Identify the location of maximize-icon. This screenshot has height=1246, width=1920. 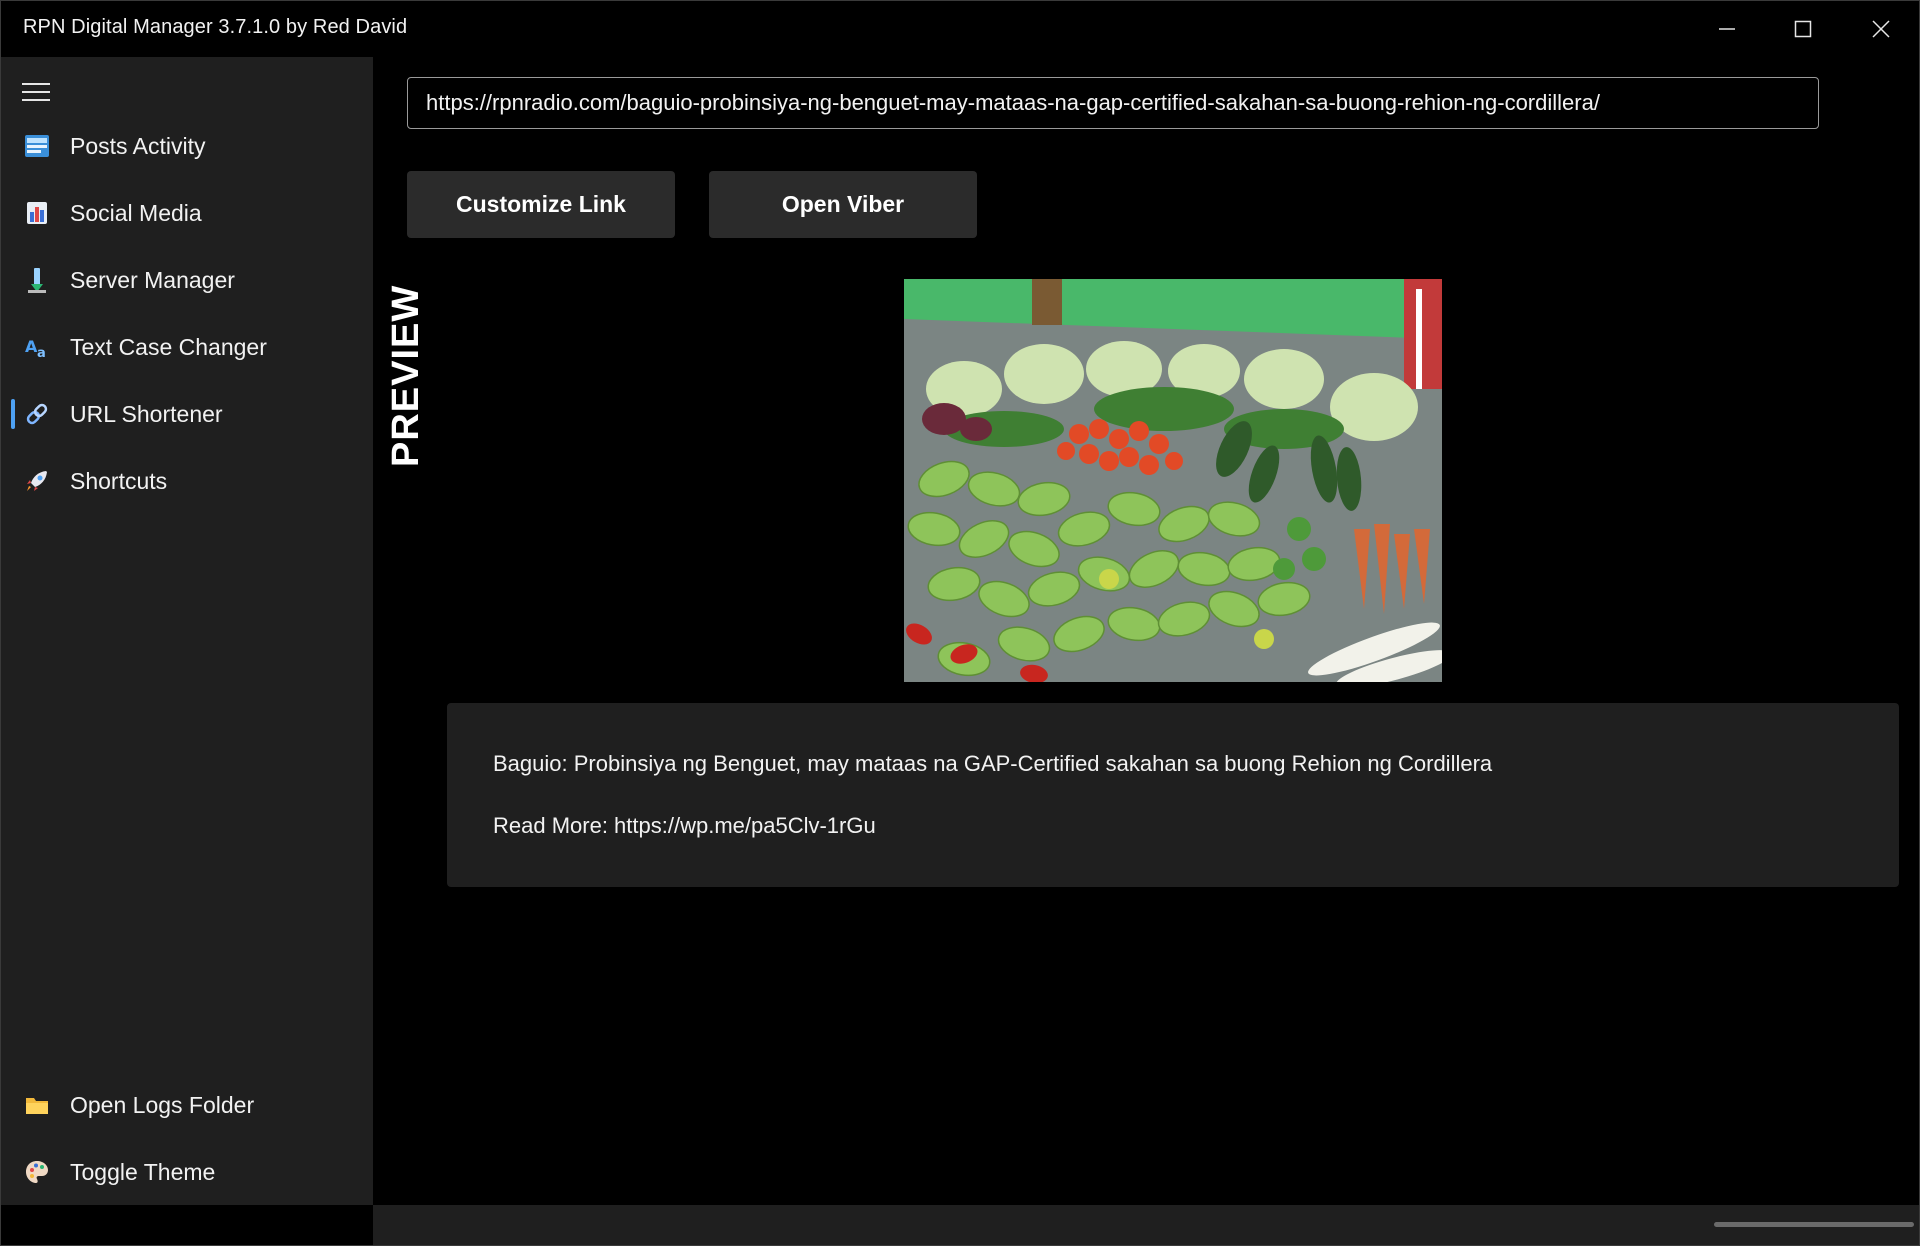
(1803, 29).